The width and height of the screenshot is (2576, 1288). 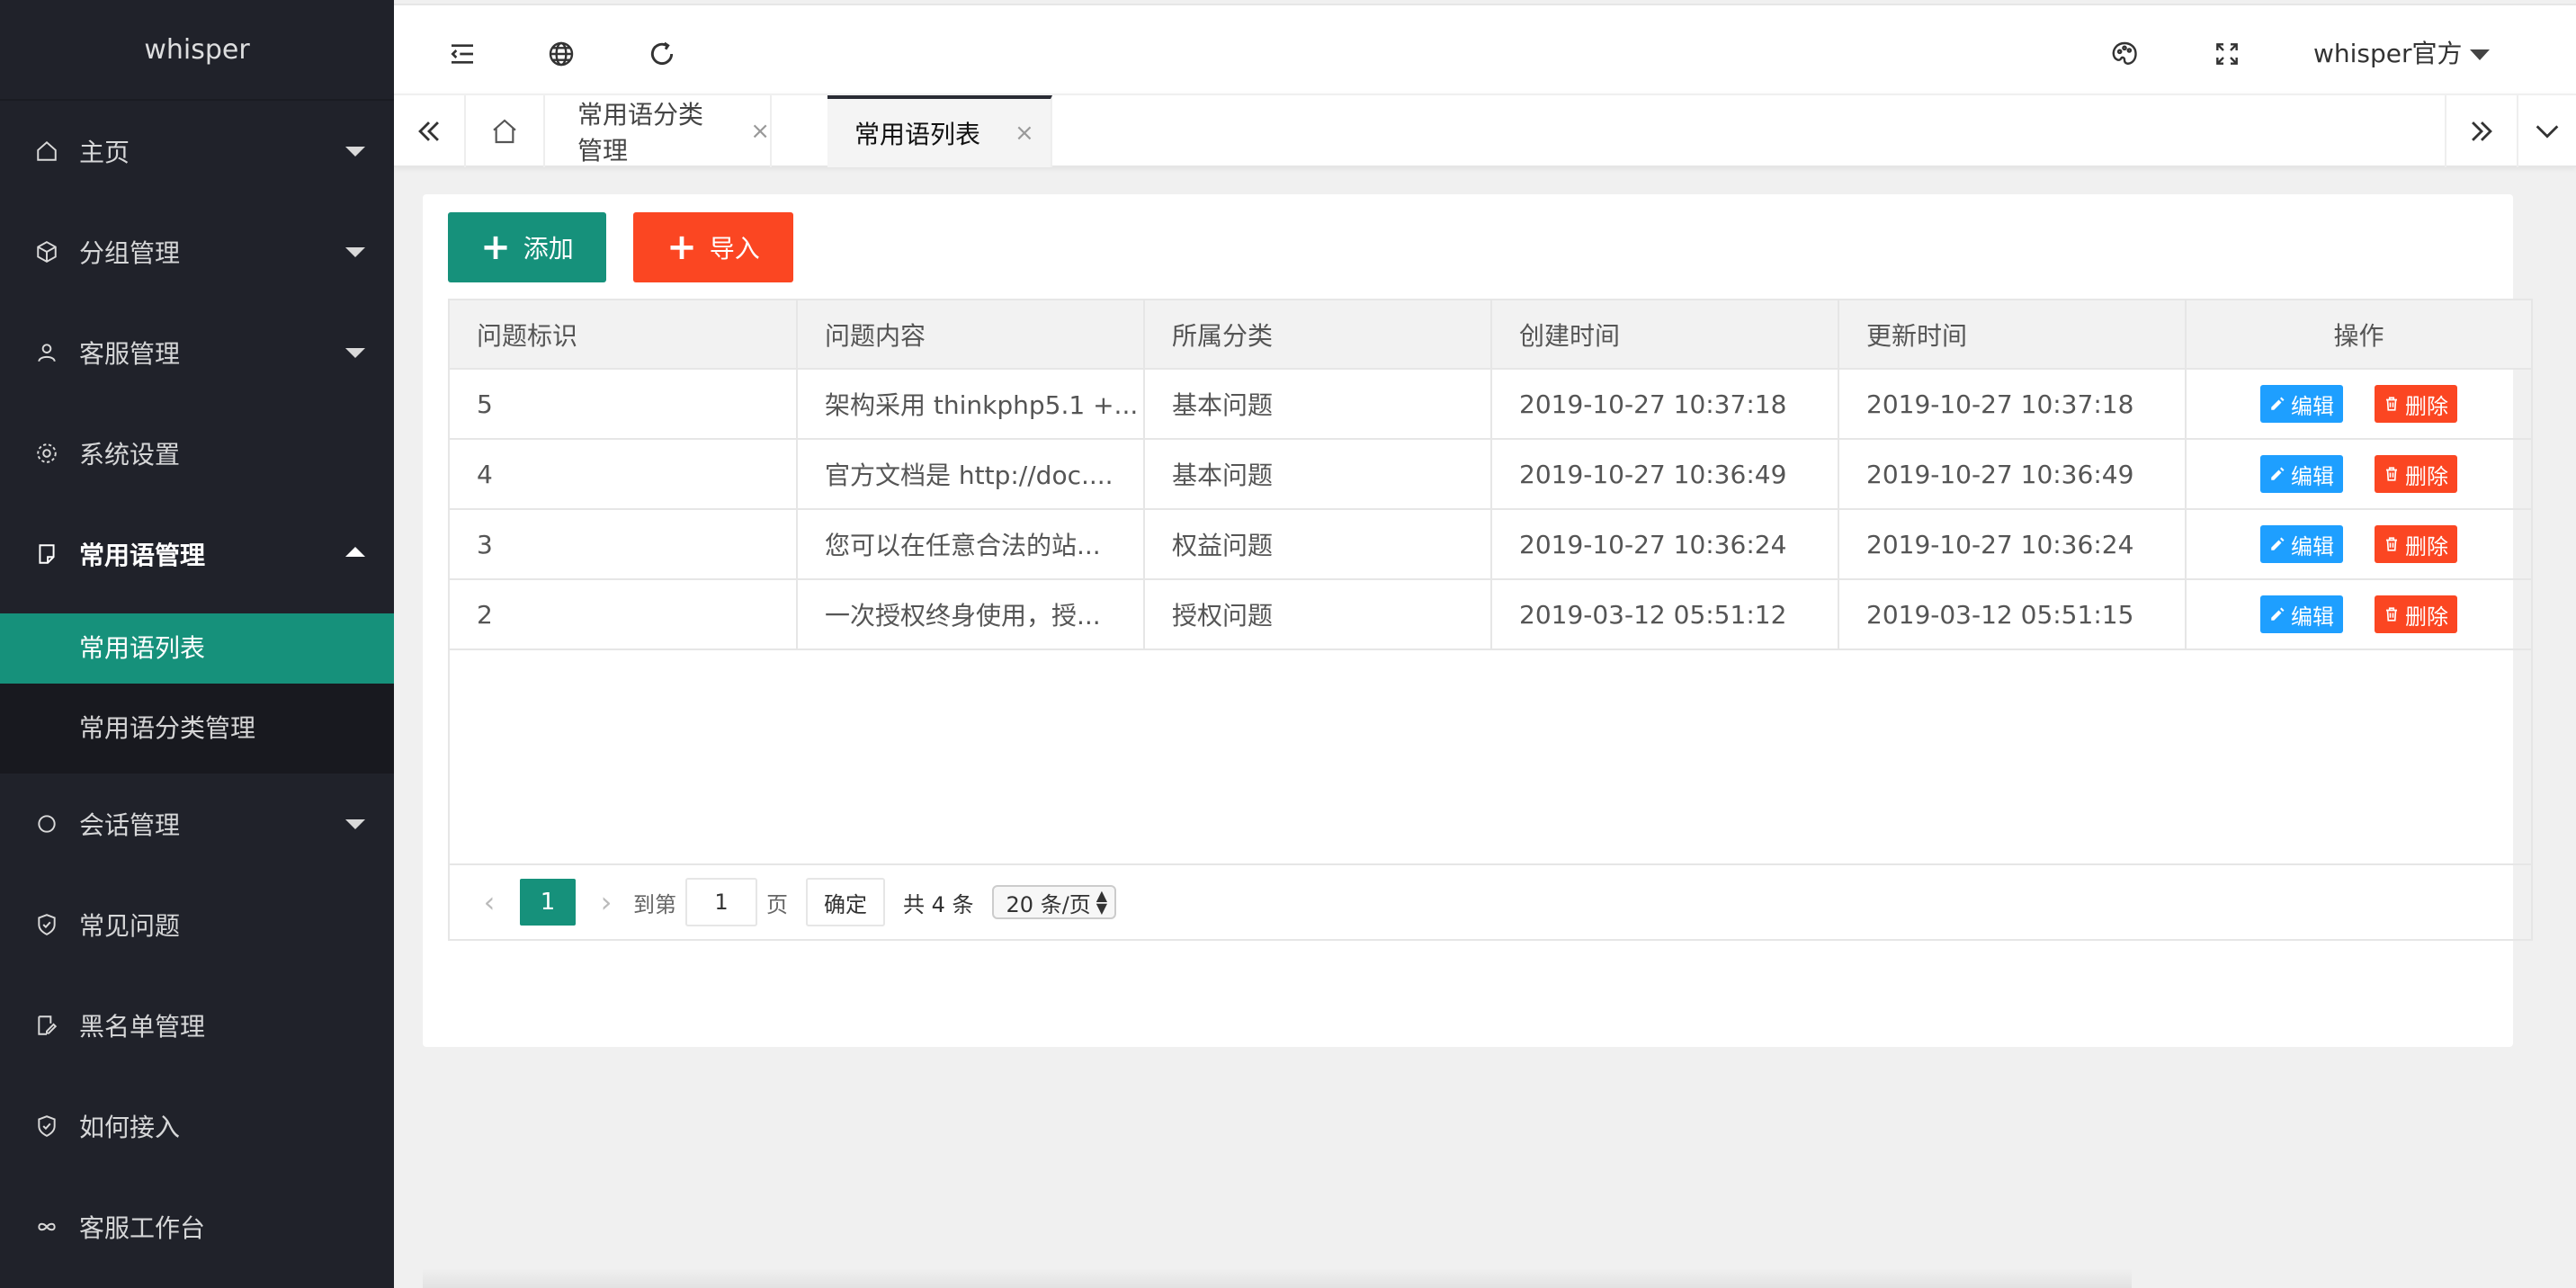 I want to click on tab-phrase-category: 常用语分类管理 ×, so click(x=658, y=131).